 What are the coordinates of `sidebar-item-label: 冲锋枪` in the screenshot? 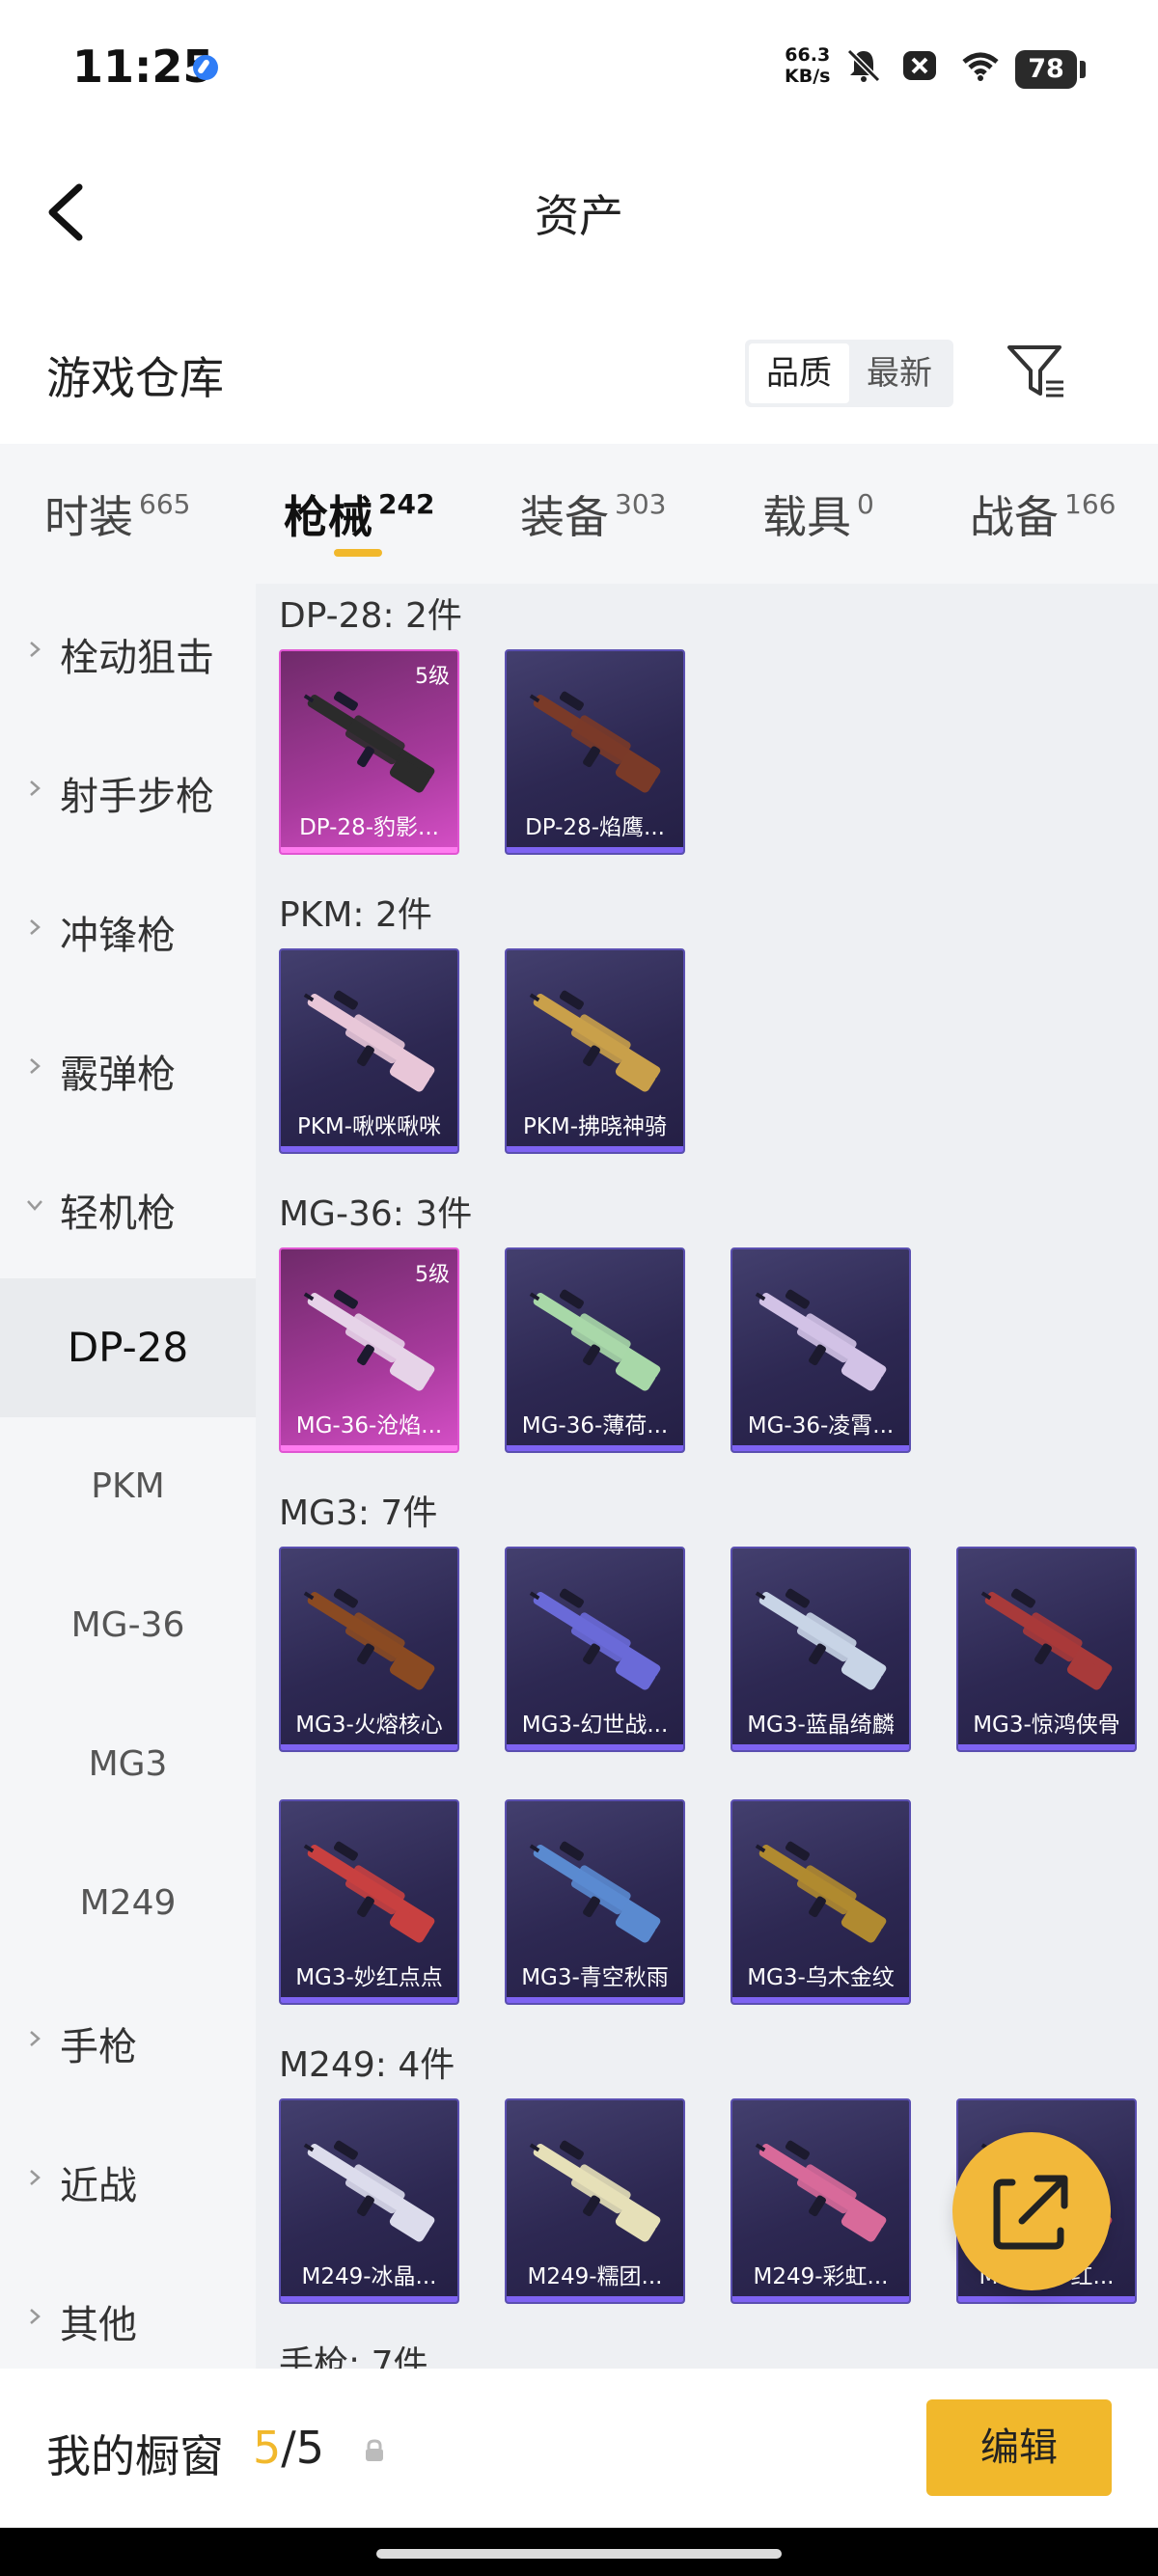 It's located at (118, 936).